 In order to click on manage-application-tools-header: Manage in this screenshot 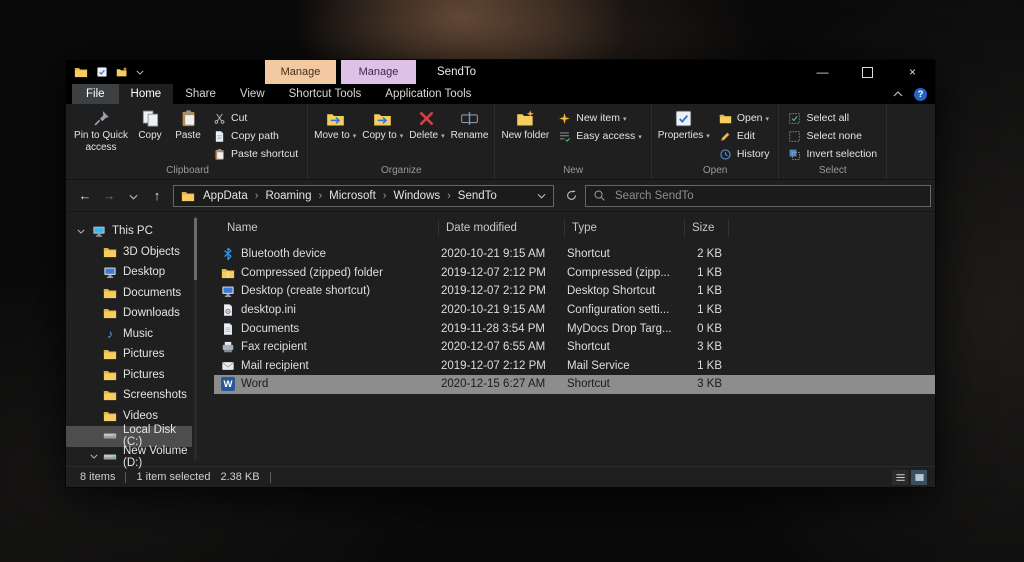, I will do `click(378, 72)`.